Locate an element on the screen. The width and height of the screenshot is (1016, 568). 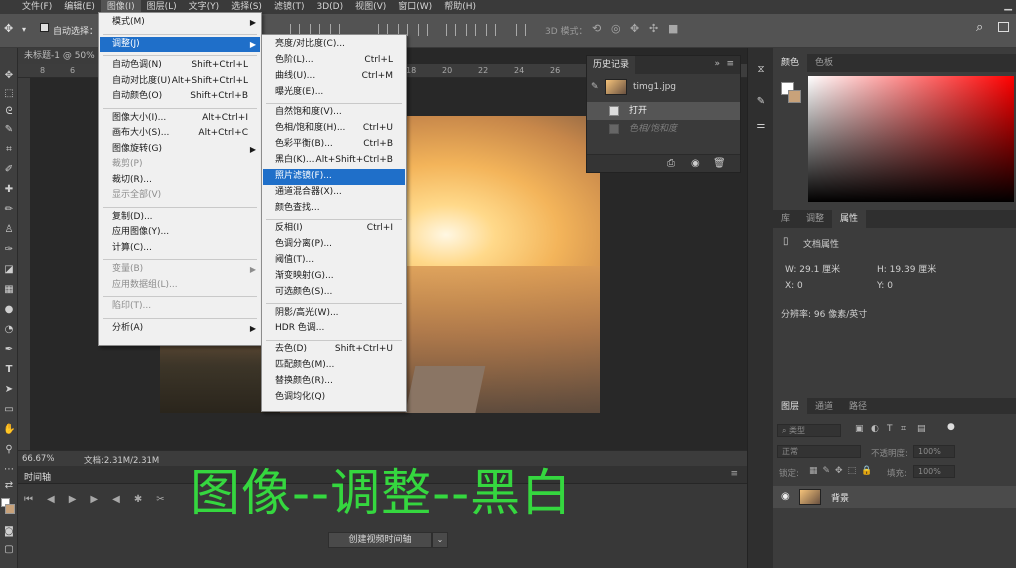
history-brush-icon: ✎ is located at coordinates (595, 87).